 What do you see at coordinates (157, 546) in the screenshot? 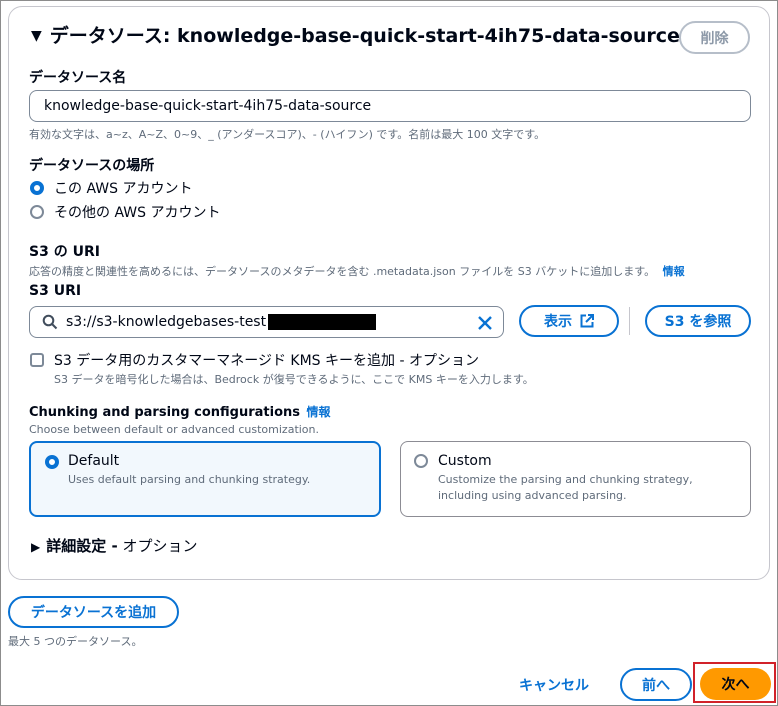
I see `advanced-label-rest: オプション` at bounding box center [157, 546].